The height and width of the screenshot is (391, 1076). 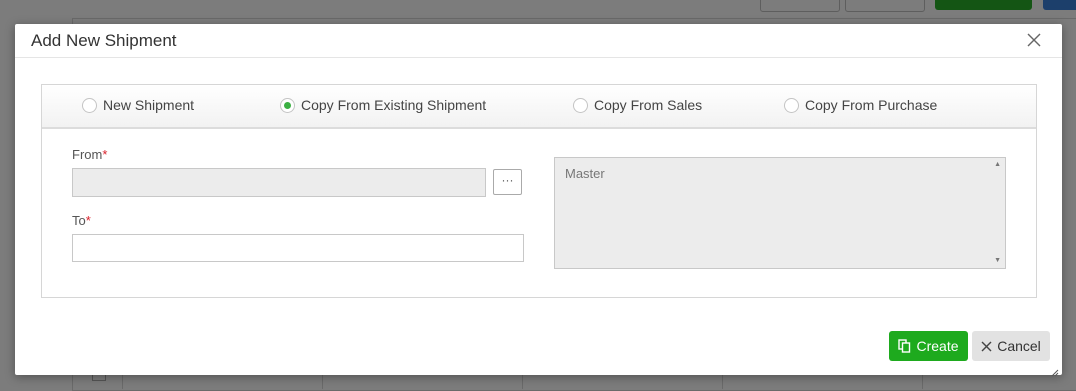 I want to click on radio-label: Copy From Purchase, so click(x=871, y=105).